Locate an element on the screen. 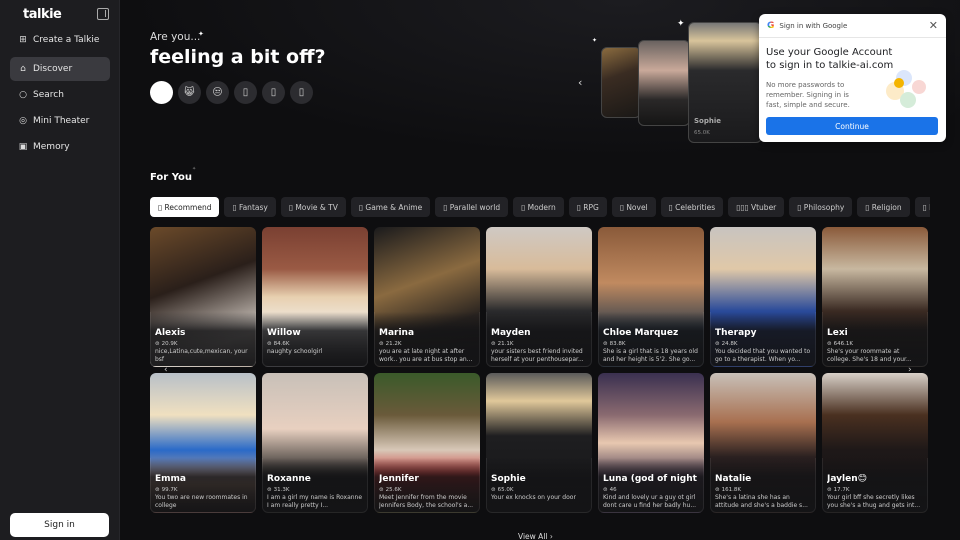  character-name: Sophie is located at coordinates (508, 479).